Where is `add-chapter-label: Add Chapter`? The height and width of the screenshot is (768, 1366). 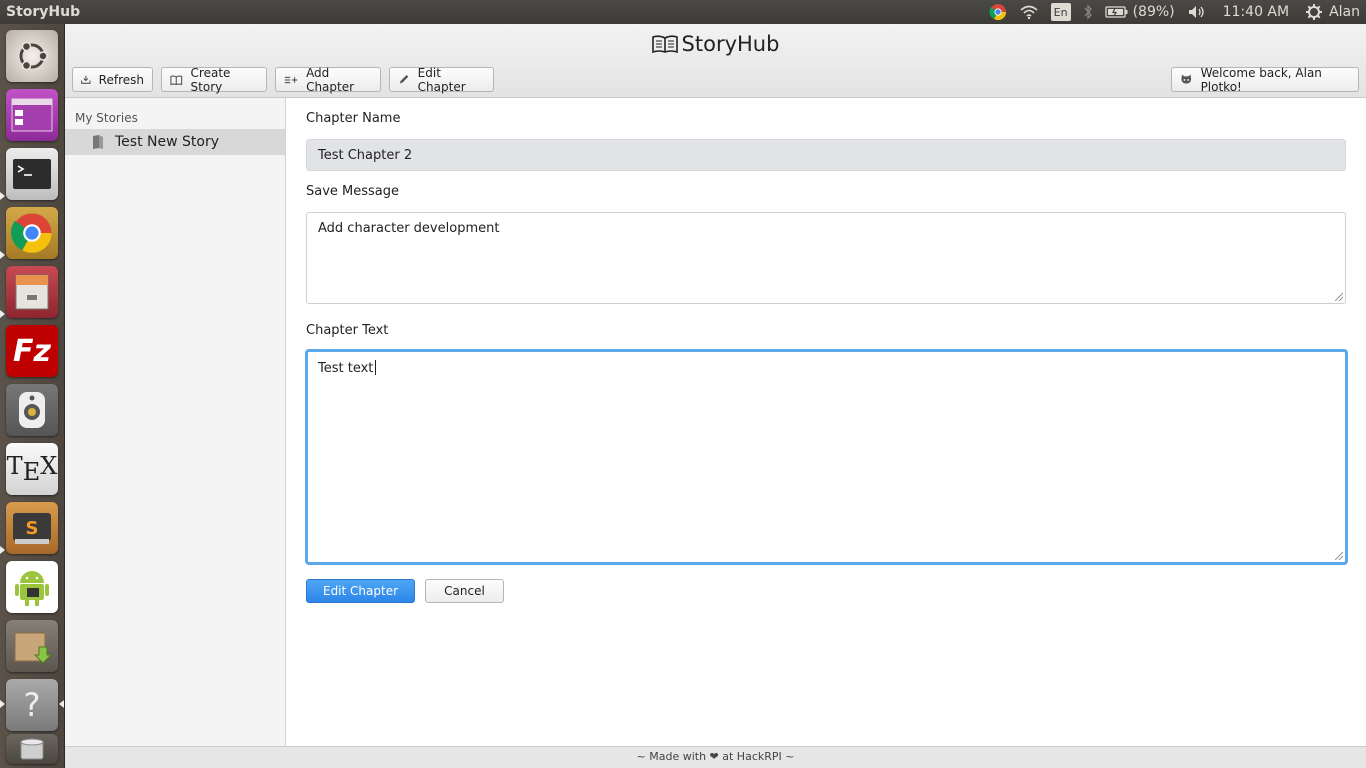
add-chapter-label: Add Chapter is located at coordinates (330, 79).